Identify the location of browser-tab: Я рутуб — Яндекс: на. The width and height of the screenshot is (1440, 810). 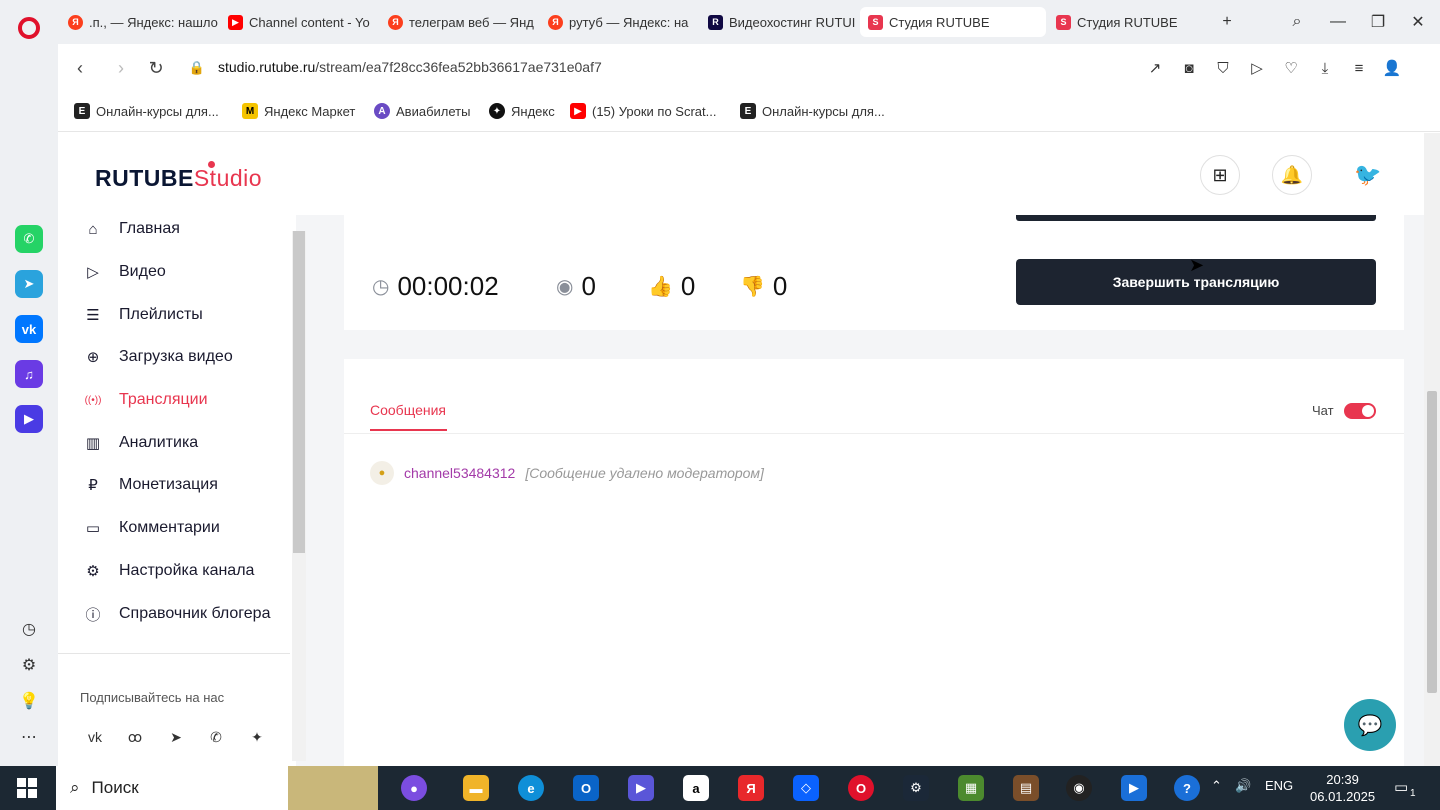
(619, 22).